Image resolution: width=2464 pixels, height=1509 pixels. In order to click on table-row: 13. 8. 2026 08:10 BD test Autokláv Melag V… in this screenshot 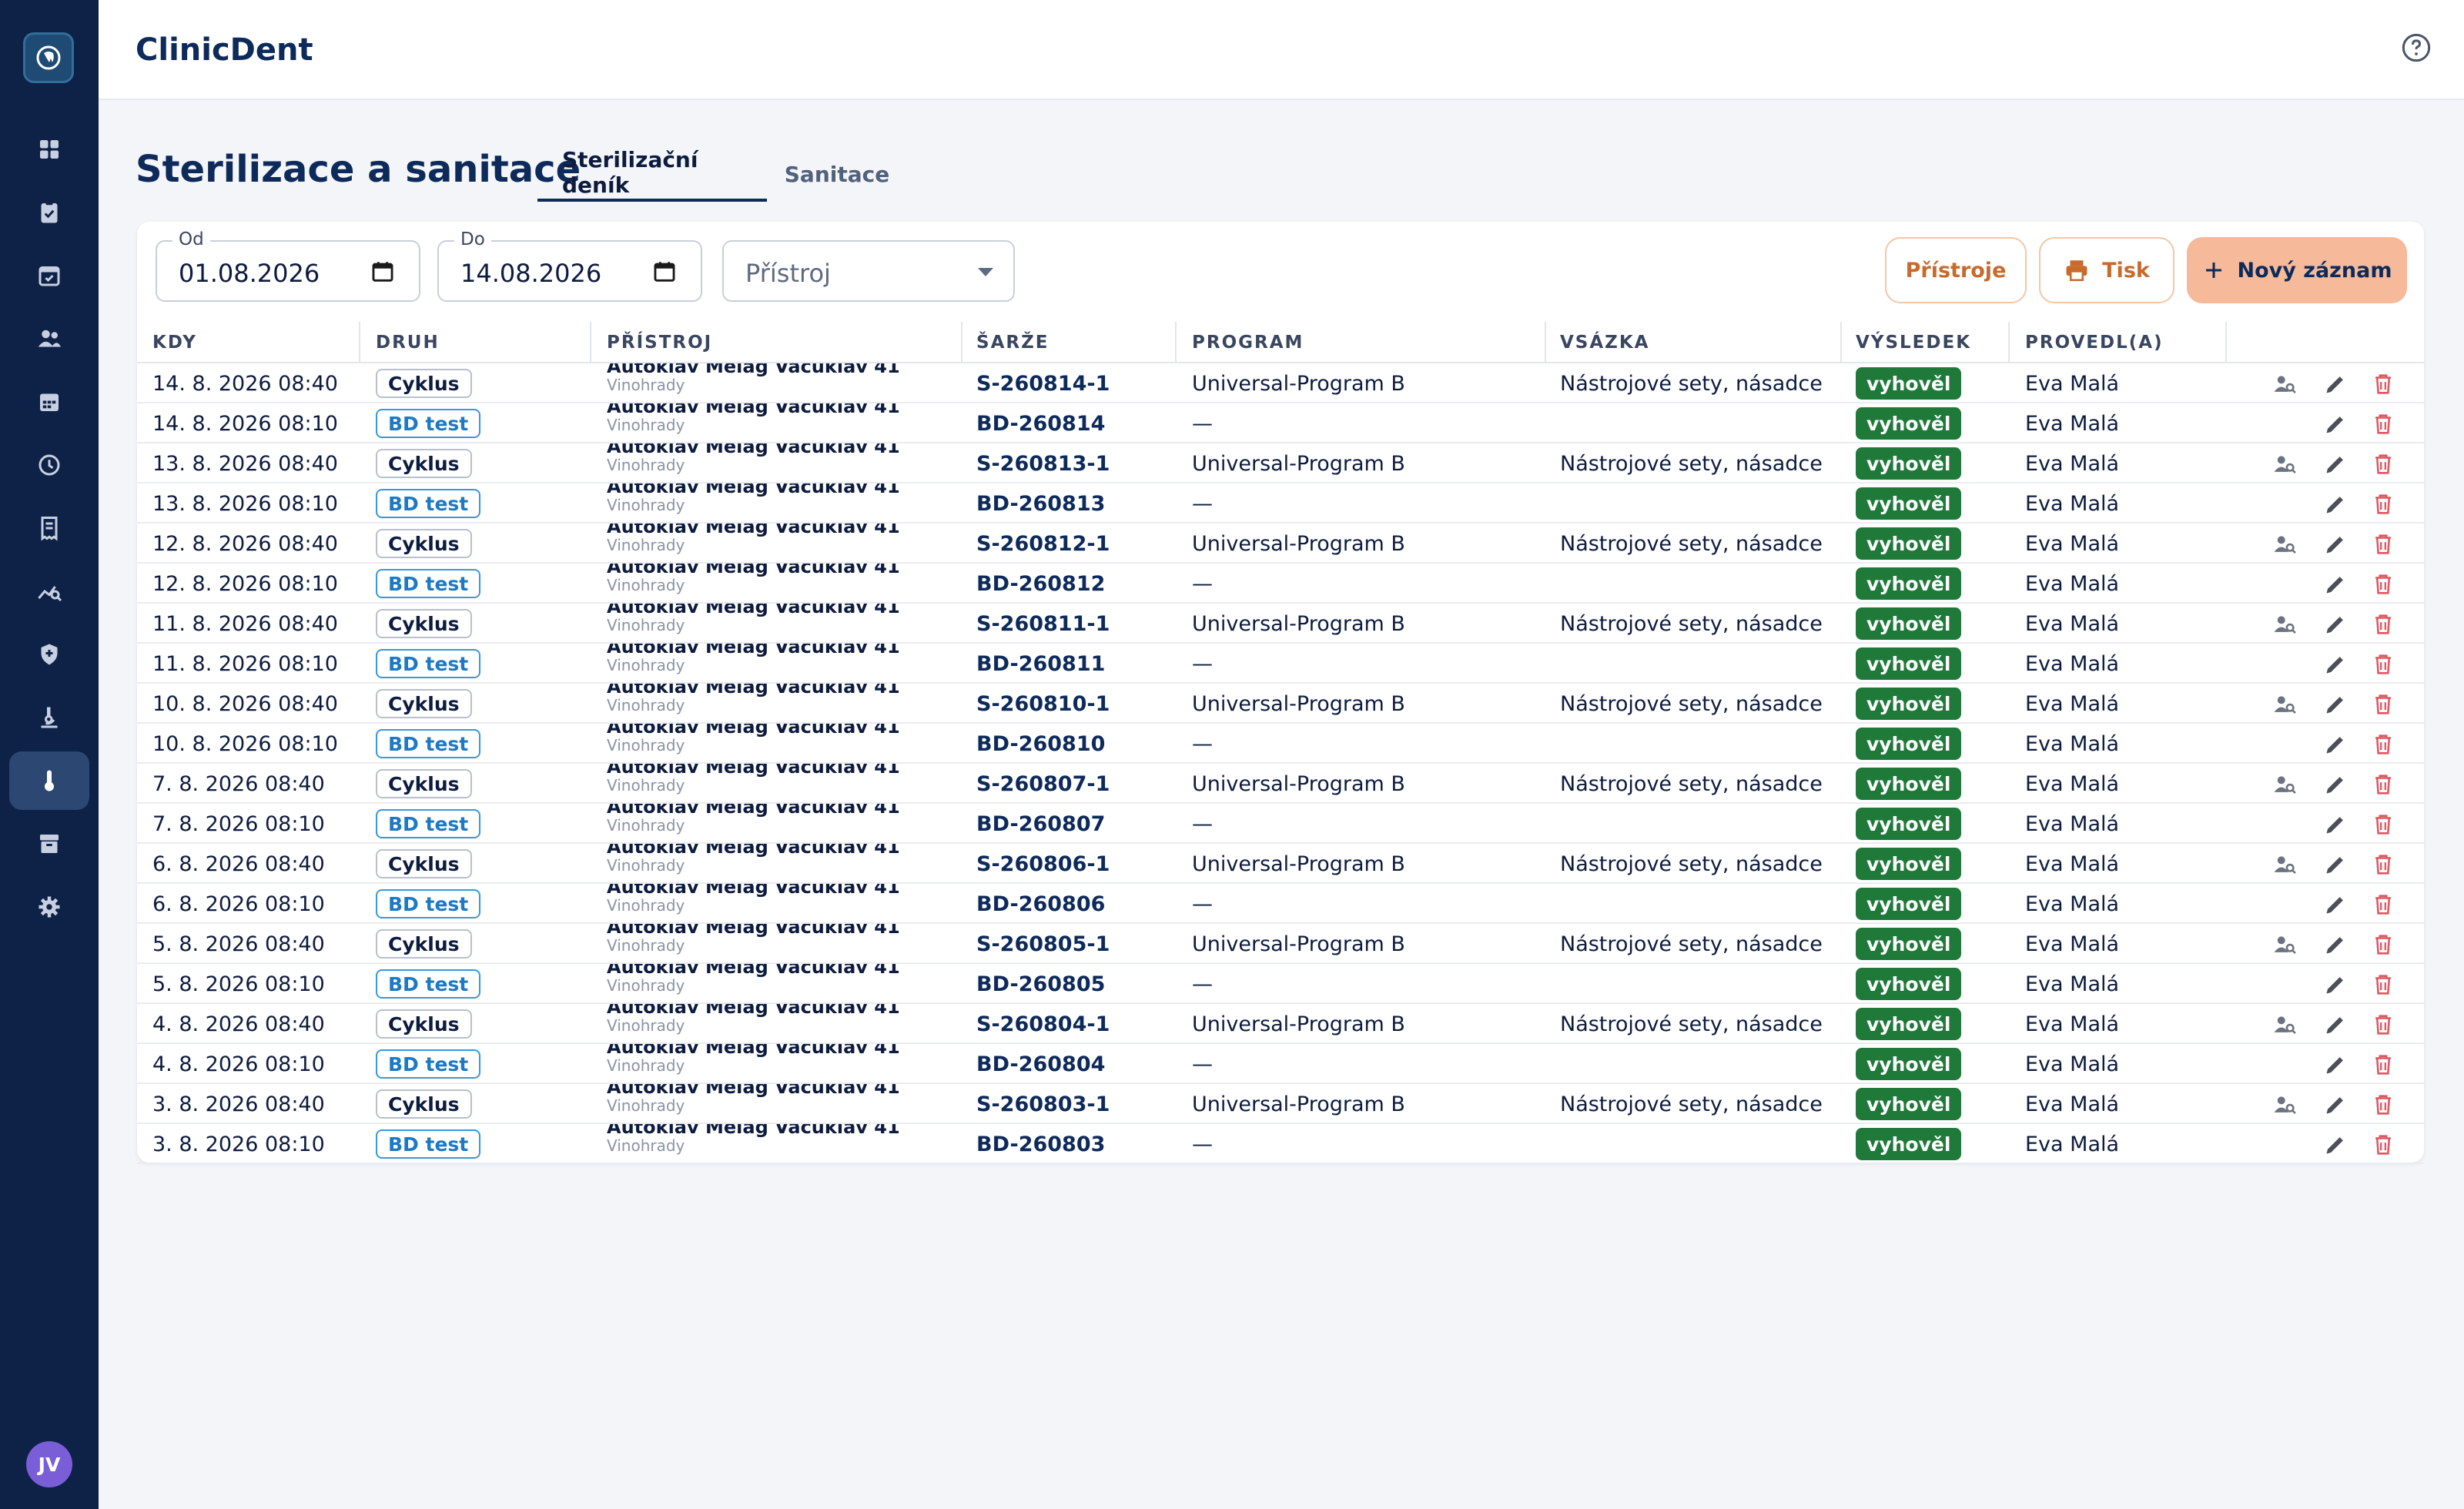, I will do `click(1280, 503)`.